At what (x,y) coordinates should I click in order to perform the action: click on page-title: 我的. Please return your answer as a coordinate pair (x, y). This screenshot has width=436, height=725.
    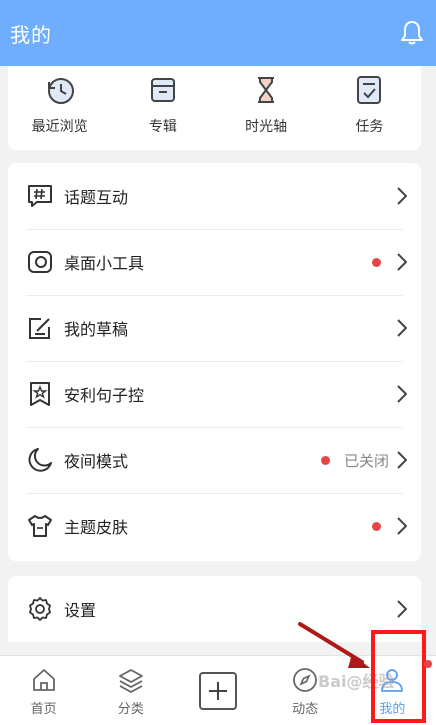
    Looking at the image, I should click on (31, 34).